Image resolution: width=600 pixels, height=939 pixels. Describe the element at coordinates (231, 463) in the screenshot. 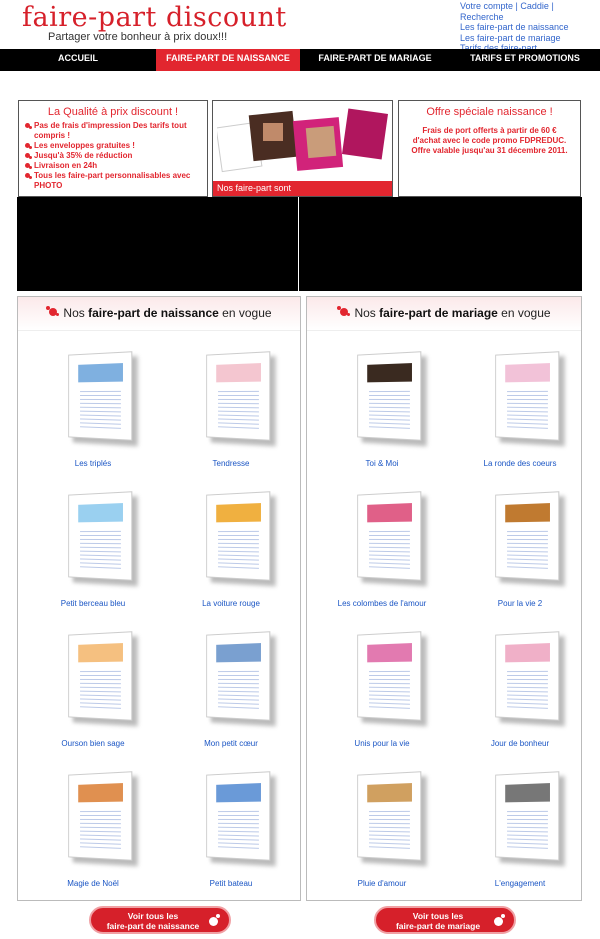

I see `product-name-link: Tendresse` at that location.